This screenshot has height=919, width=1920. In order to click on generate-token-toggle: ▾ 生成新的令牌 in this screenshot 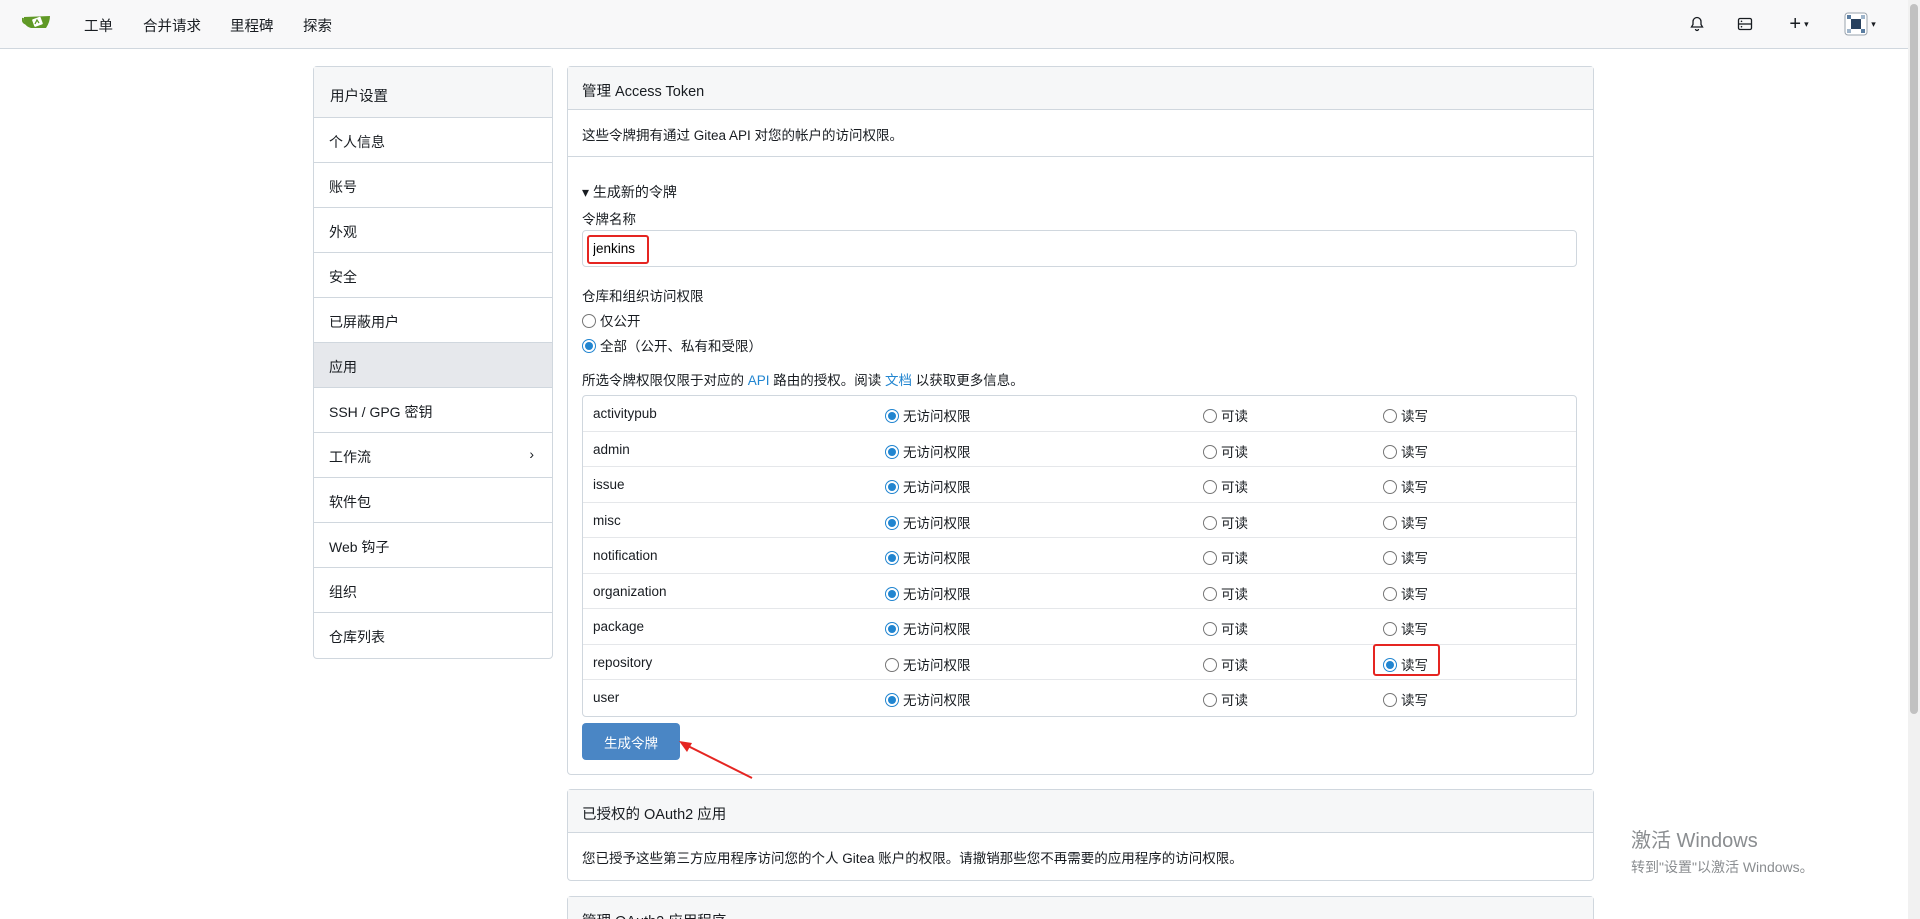, I will do `click(629, 192)`.